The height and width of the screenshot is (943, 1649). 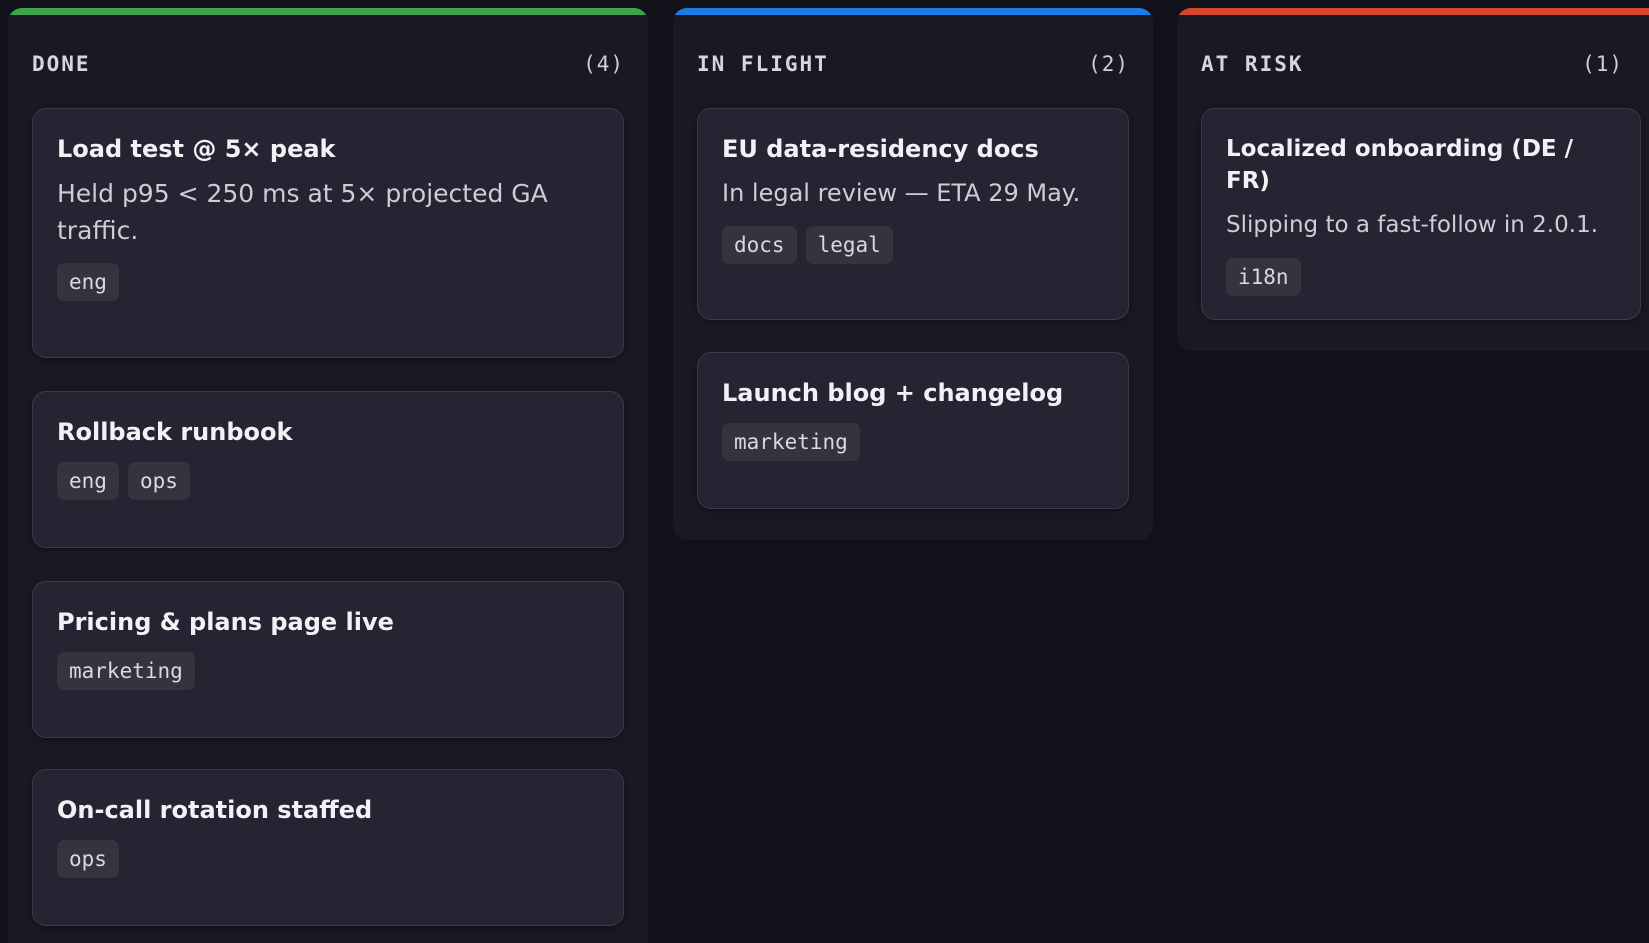 I want to click on card-title: Pricing & plans page live, so click(x=225, y=622).